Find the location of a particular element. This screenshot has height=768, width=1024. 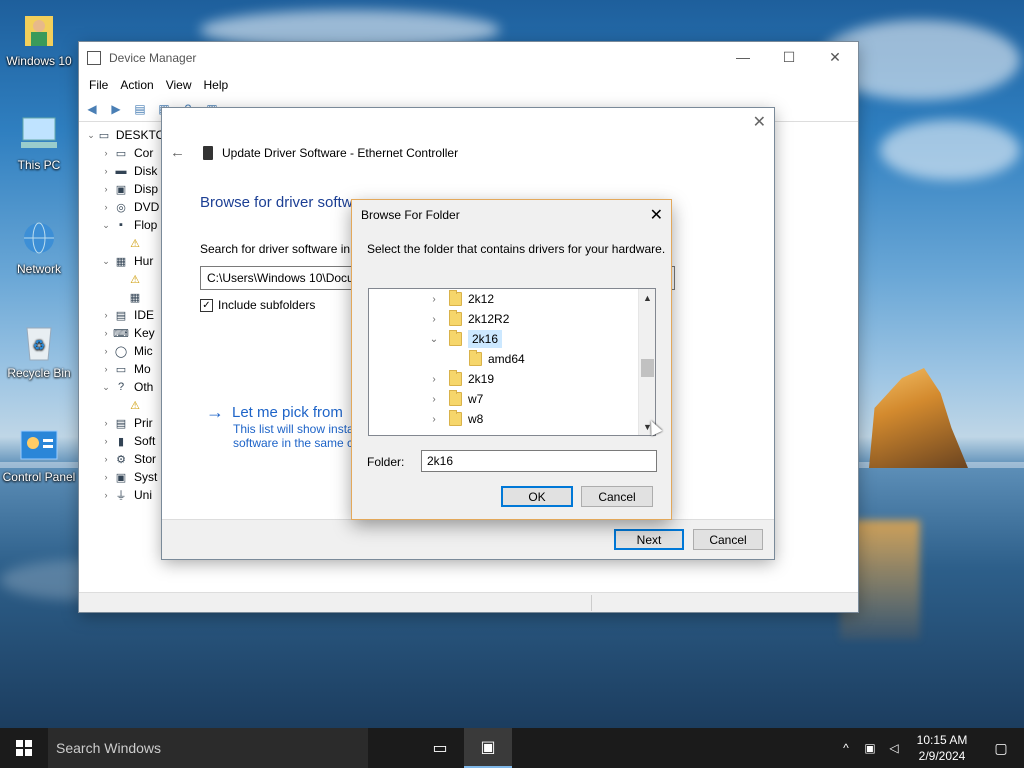

scroll-up-icon: ▲ is located at coordinates (647, 297).